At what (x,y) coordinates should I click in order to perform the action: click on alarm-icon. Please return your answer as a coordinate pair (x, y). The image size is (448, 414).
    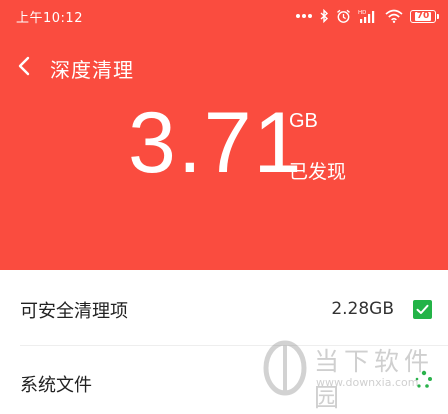
    Looking at the image, I should click on (343, 16).